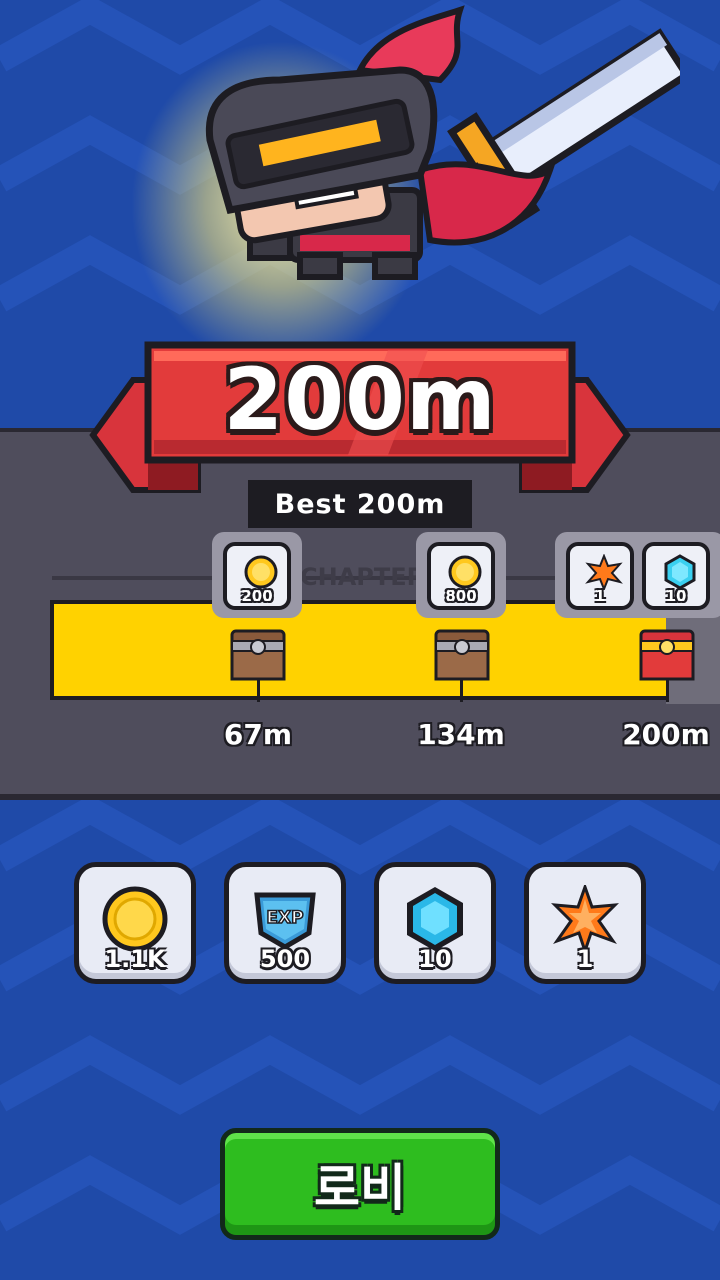 The image size is (720, 1280). I want to click on milestone-reward-tile: 200, so click(257, 576).